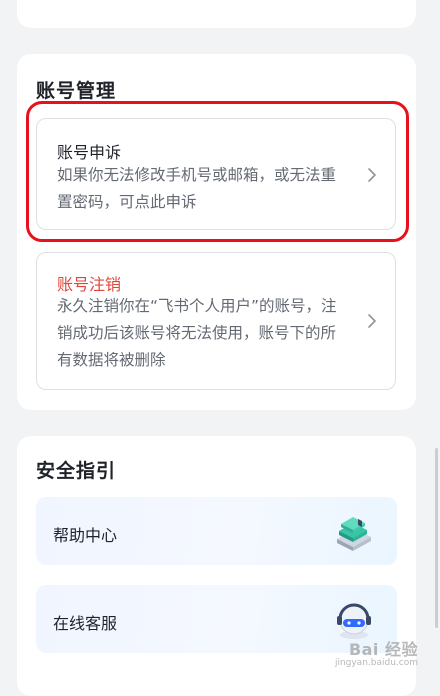 This screenshot has height=696, width=440. I want to click on account-management-title: 账号管理, so click(76, 91).